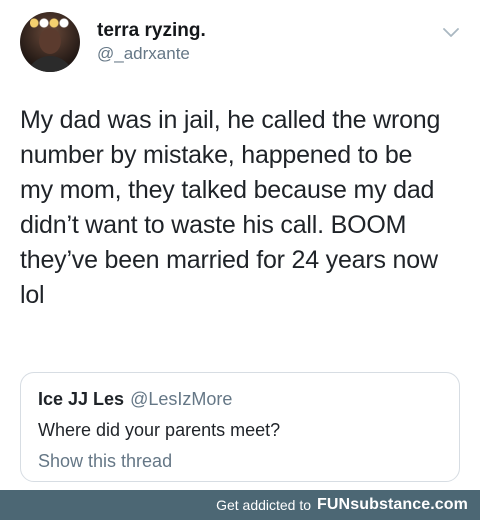 The height and width of the screenshot is (520, 480). What do you see at coordinates (81, 399) in the screenshot?
I see `quoted-author-name: Ice JJ Les` at bounding box center [81, 399].